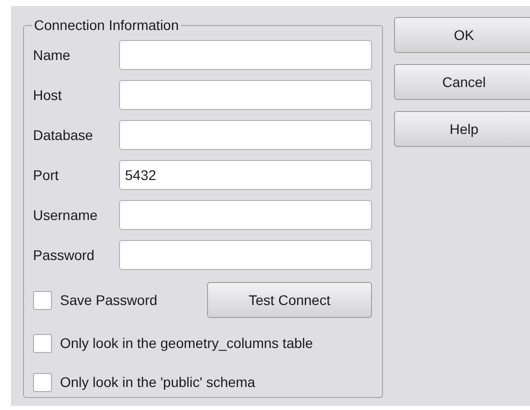 The height and width of the screenshot is (410, 530). I want to click on dialog-button: Help, so click(462, 129).